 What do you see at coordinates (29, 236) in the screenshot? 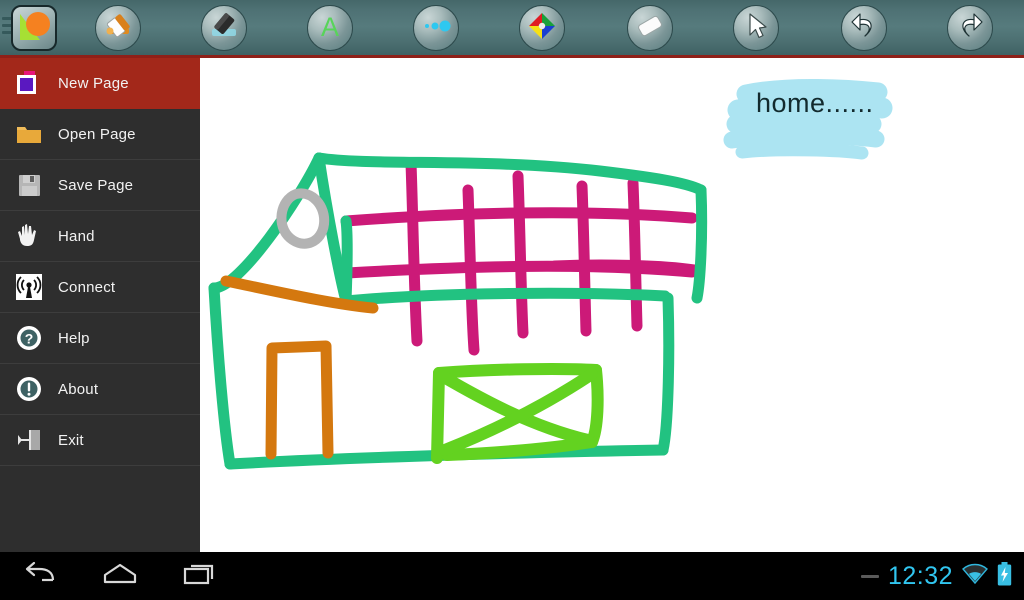
I see `hand-icon` at bounding box center [29, 236].